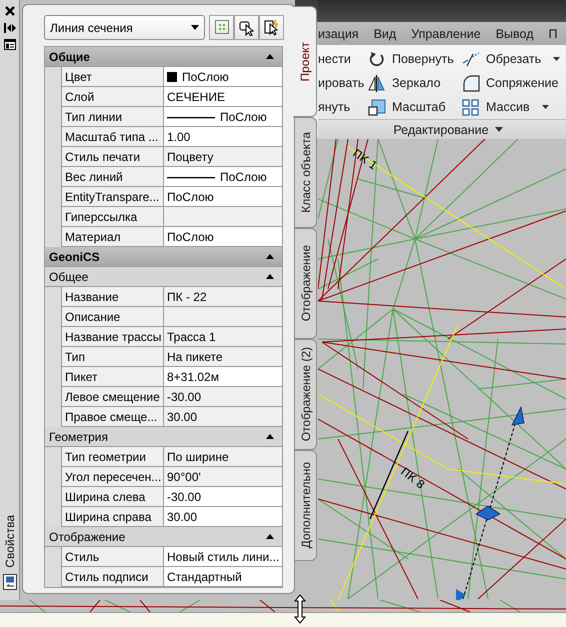  What do you see at coordinates (163, 437) in the screenshot?
I see `subcategory-header: Геометрия` at bounding box center [163, 437].